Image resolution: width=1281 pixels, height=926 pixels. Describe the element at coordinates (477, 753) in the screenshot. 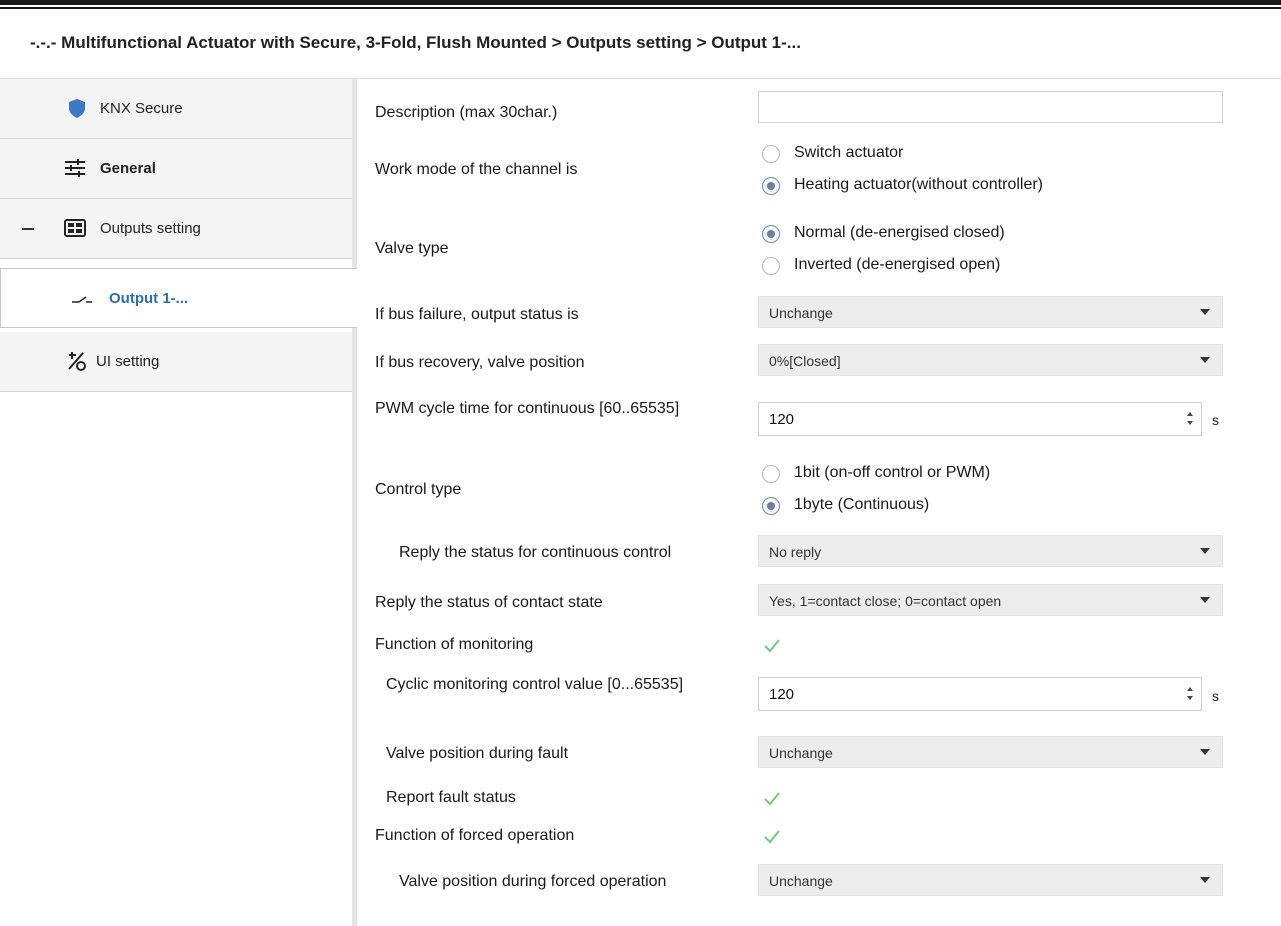

I see `valve-fault-label: Valve position during fault` at that location.